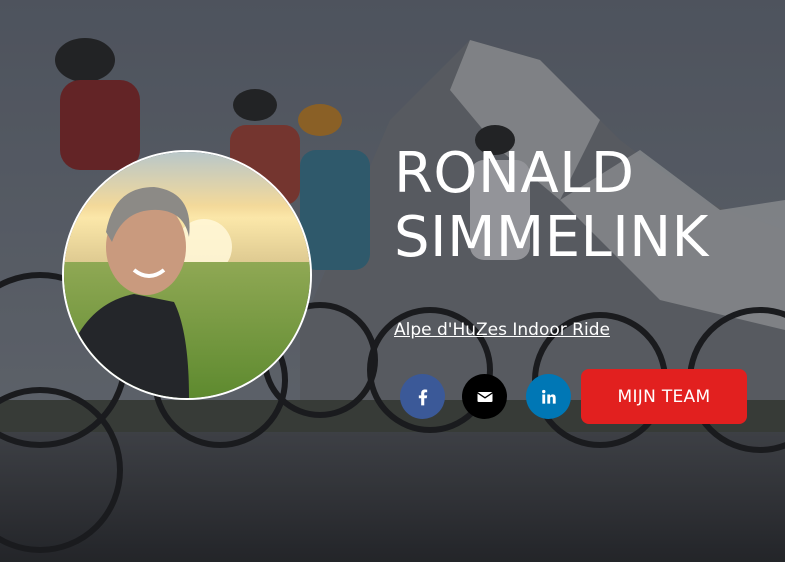  I want to click on linkedin-icon, so click(548, 396).